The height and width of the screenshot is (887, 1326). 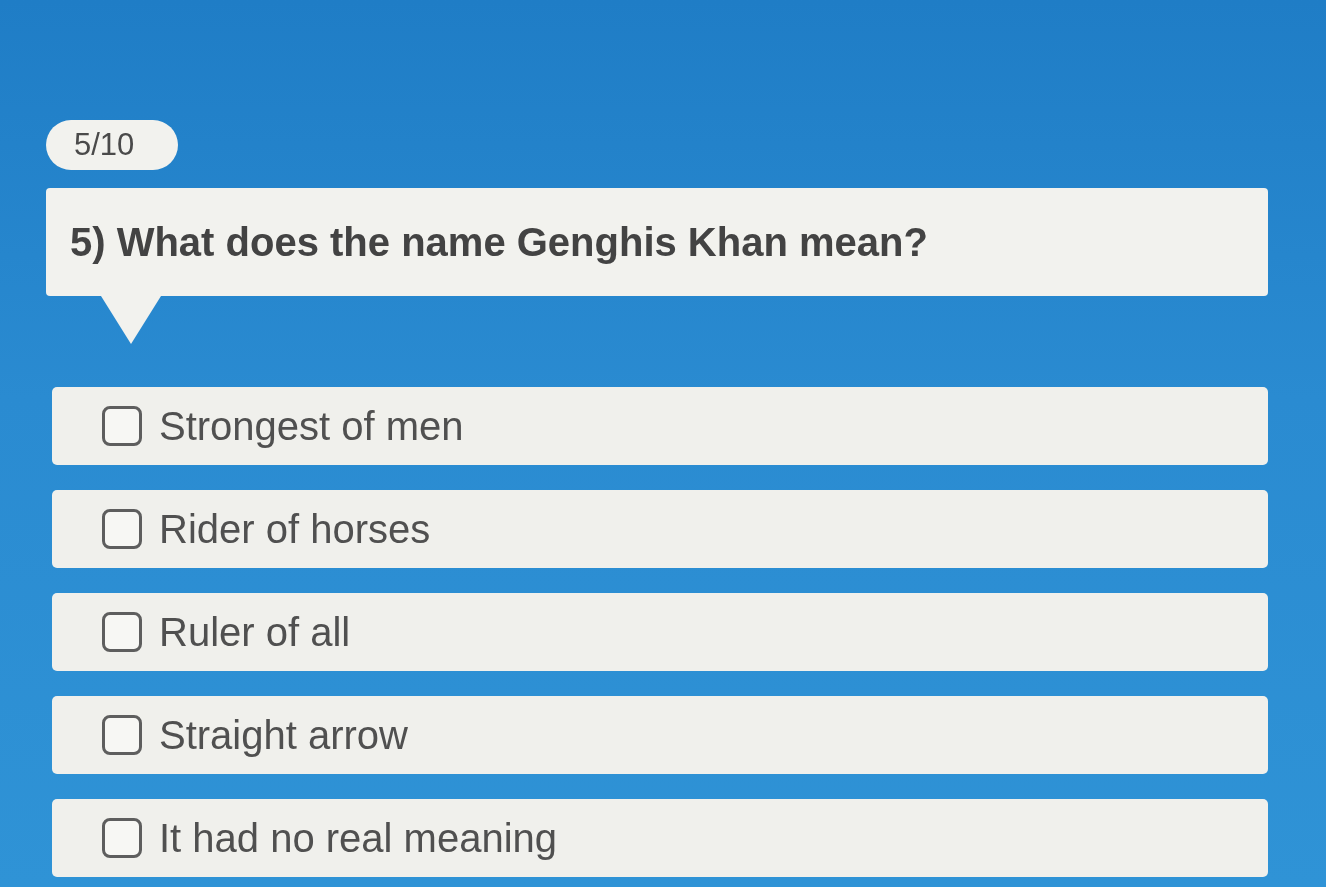 What do you see at coordinates (660, 632) in the screenshot?
I see `answer-option: Ruler of all` at bounding box center [660, 632].